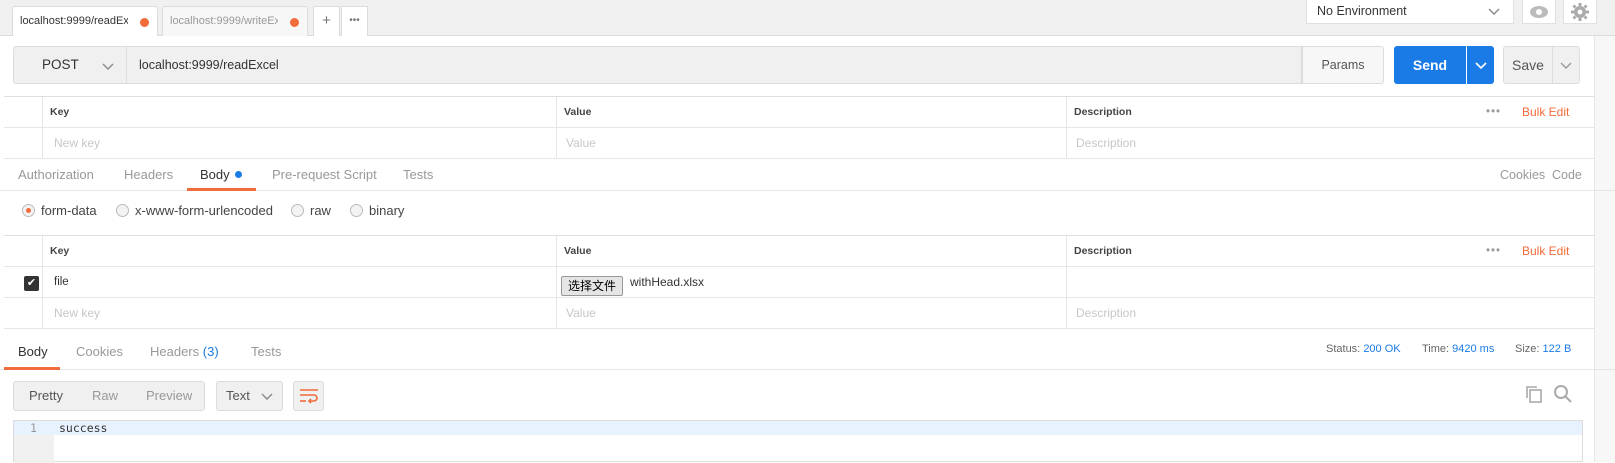 This screenshot has width=1615, height=463. What do you see at coordinates (209, 65) in the screenshot?
I see `url-value: localhost:9999/readExcel` at bounding box center [209, 65].